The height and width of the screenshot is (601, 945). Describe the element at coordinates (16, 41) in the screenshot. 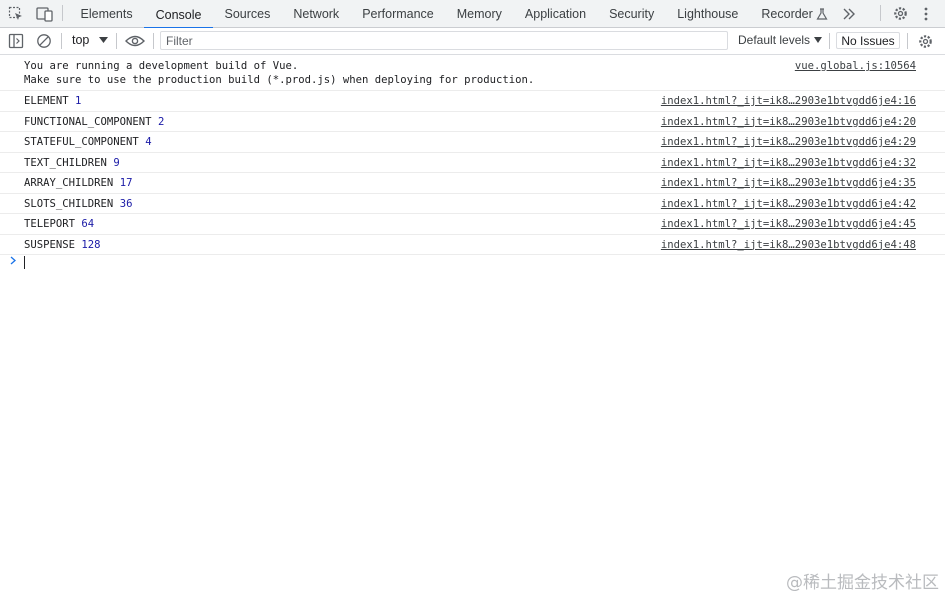

I see `sidebar-toggle-icon` at that location.